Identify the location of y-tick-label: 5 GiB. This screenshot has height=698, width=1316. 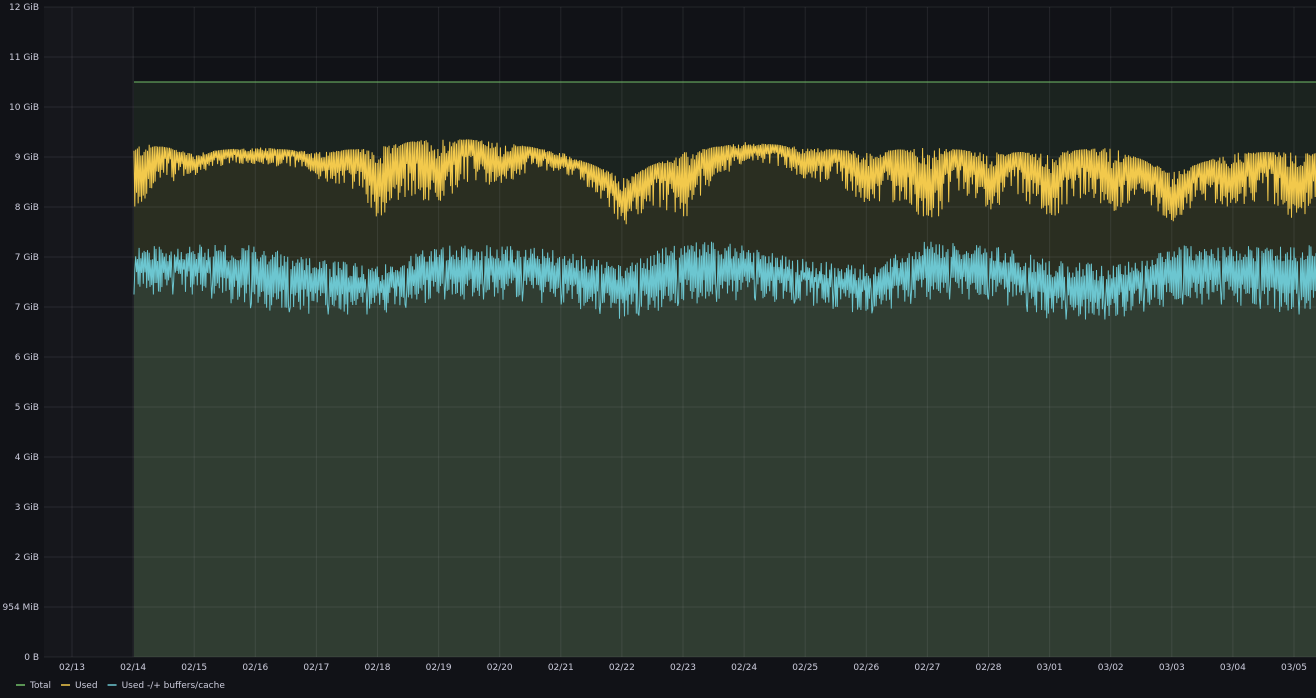
(27, 408).